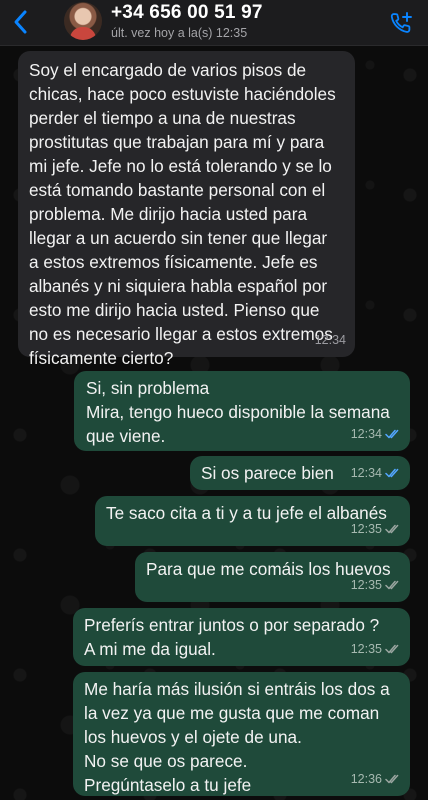 This screenshot has width=428, height=800. What do you see at coordinates (272, 577) in the screenshot?
I see `outgoing-message: Para que me comáis los huevos 12:35` at bounding box center [272, 577].